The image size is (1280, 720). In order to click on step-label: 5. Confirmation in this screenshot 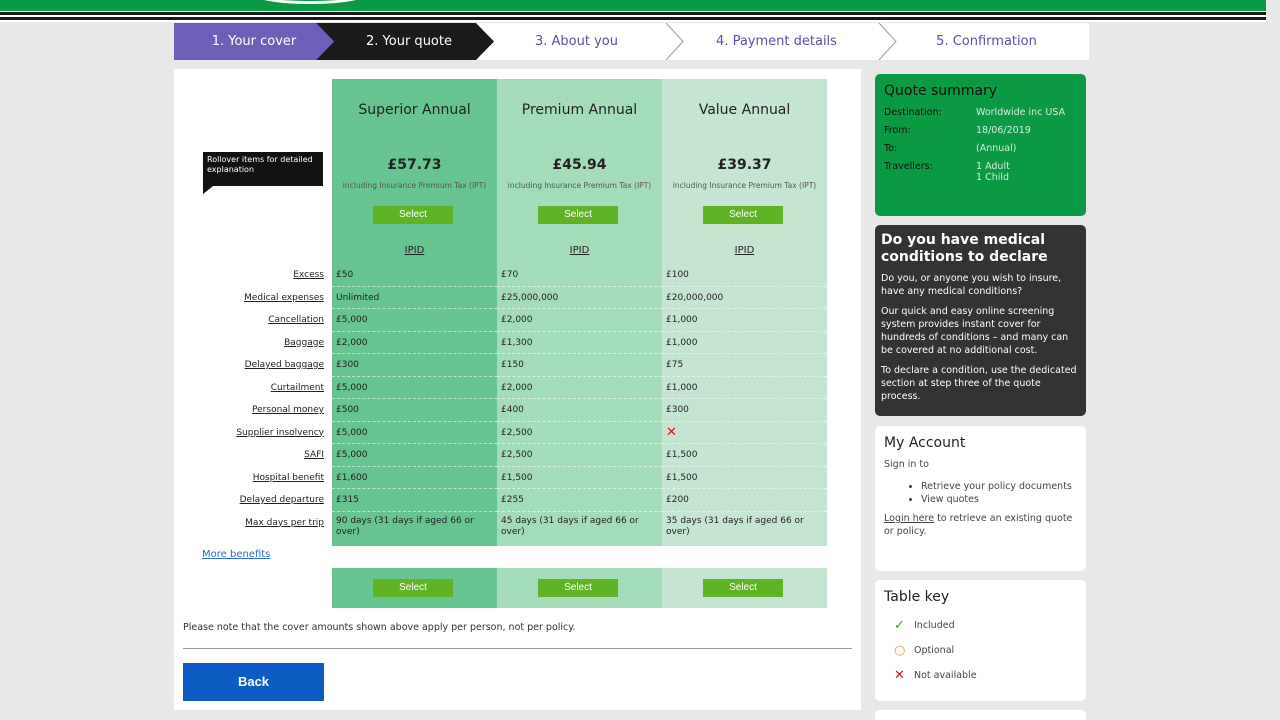, I will do `click(986, 41)`.